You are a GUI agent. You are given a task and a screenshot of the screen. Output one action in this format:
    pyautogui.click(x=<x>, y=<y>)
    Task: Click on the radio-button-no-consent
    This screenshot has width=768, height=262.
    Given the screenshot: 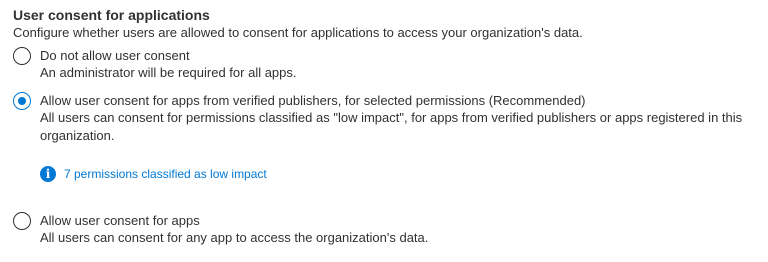 What is the action you would take?
    pyautogui.click(x=22, y=56)
    